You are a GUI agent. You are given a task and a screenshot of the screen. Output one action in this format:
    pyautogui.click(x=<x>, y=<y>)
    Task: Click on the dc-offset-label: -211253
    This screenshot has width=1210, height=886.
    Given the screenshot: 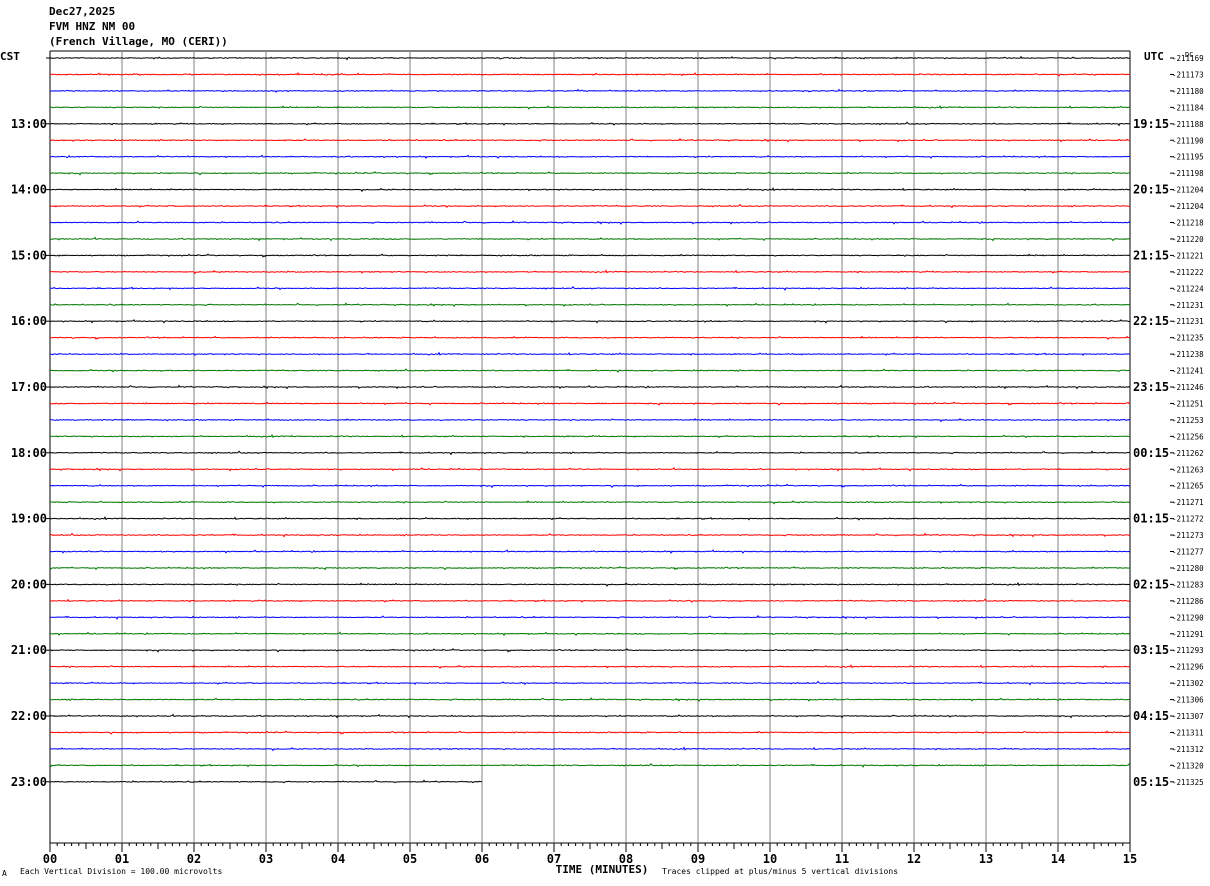 What is the action you would take?
    pyautogui.click(x=1188, y=420)
    